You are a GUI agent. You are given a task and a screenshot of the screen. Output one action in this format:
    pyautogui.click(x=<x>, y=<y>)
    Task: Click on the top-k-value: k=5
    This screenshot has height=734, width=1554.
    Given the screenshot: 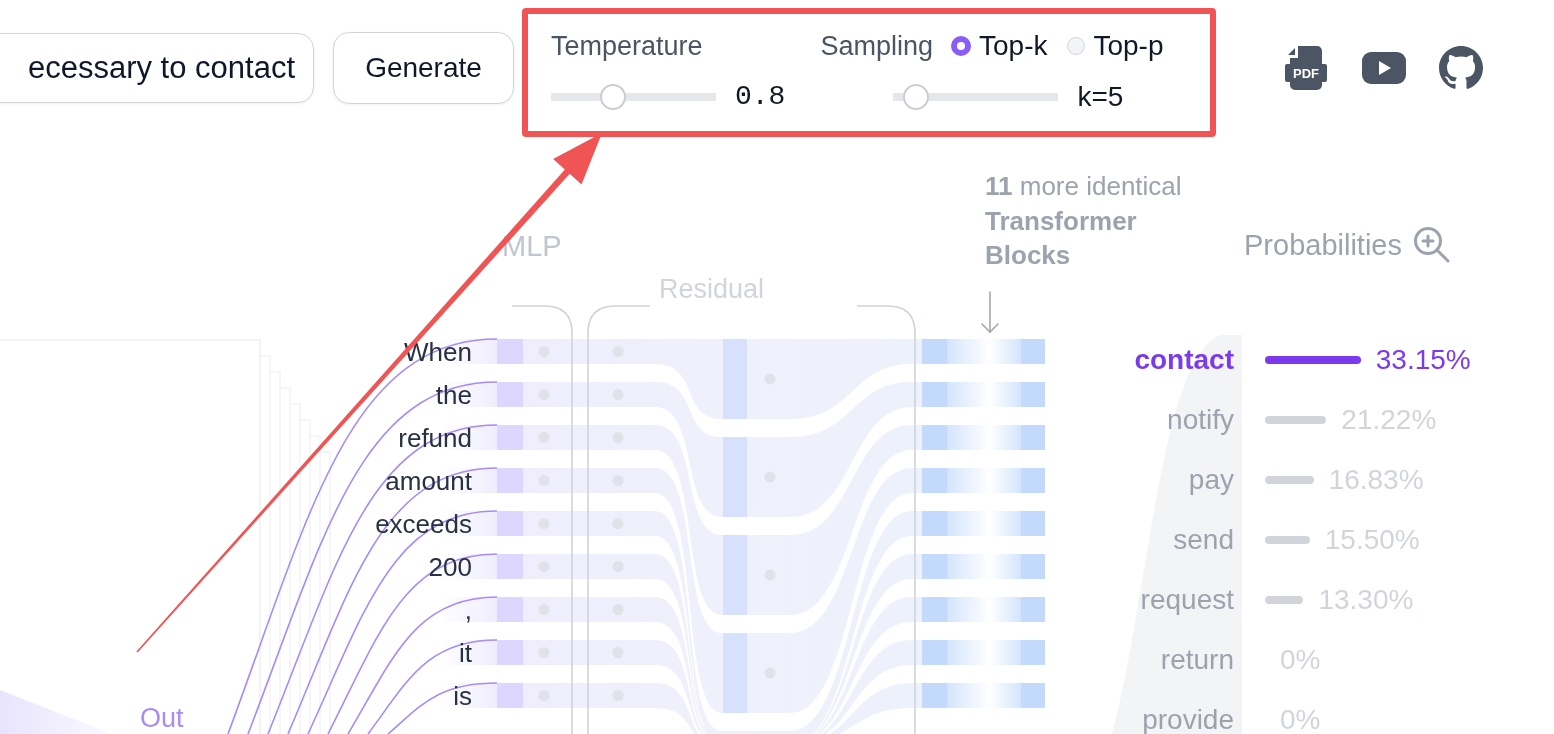 What is the action you would take?
    pyautogui.click(x=1100, y=97)
    